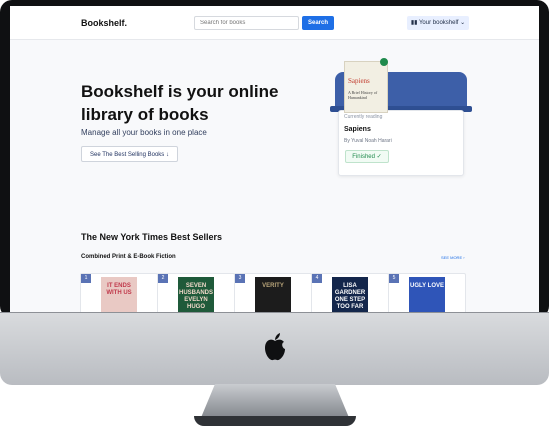 This screenshot has width=549, height=442. I want to click on chevron-down-icon: ⌄, so click(462, 23).